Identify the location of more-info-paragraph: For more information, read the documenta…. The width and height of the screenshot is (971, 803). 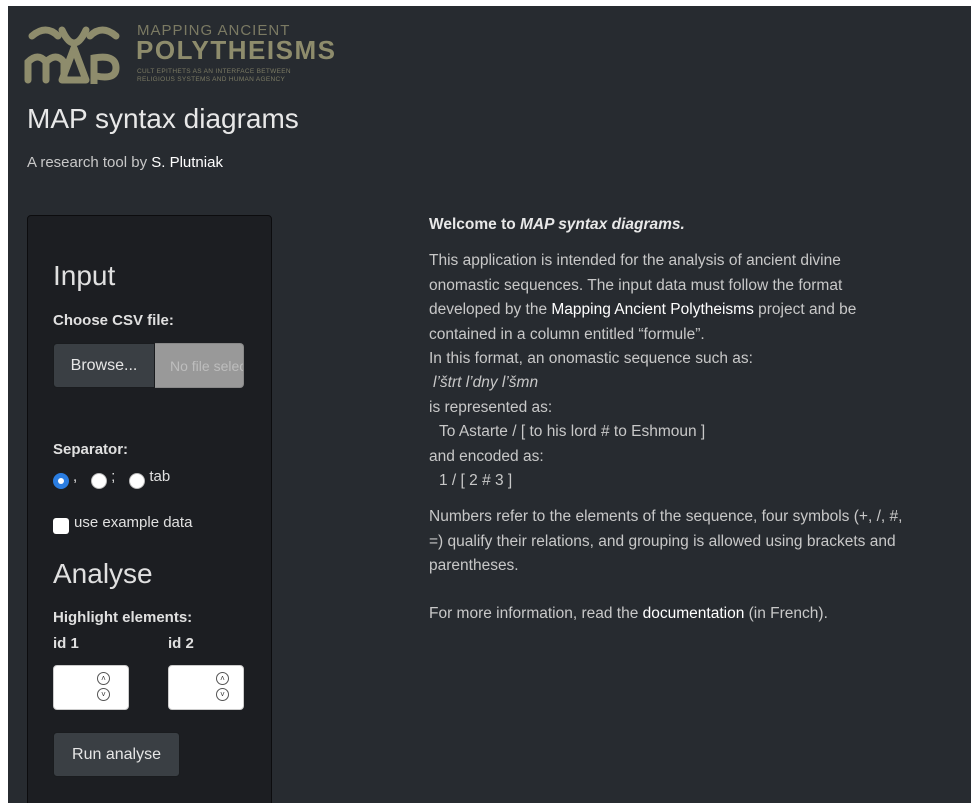
(669, 614).